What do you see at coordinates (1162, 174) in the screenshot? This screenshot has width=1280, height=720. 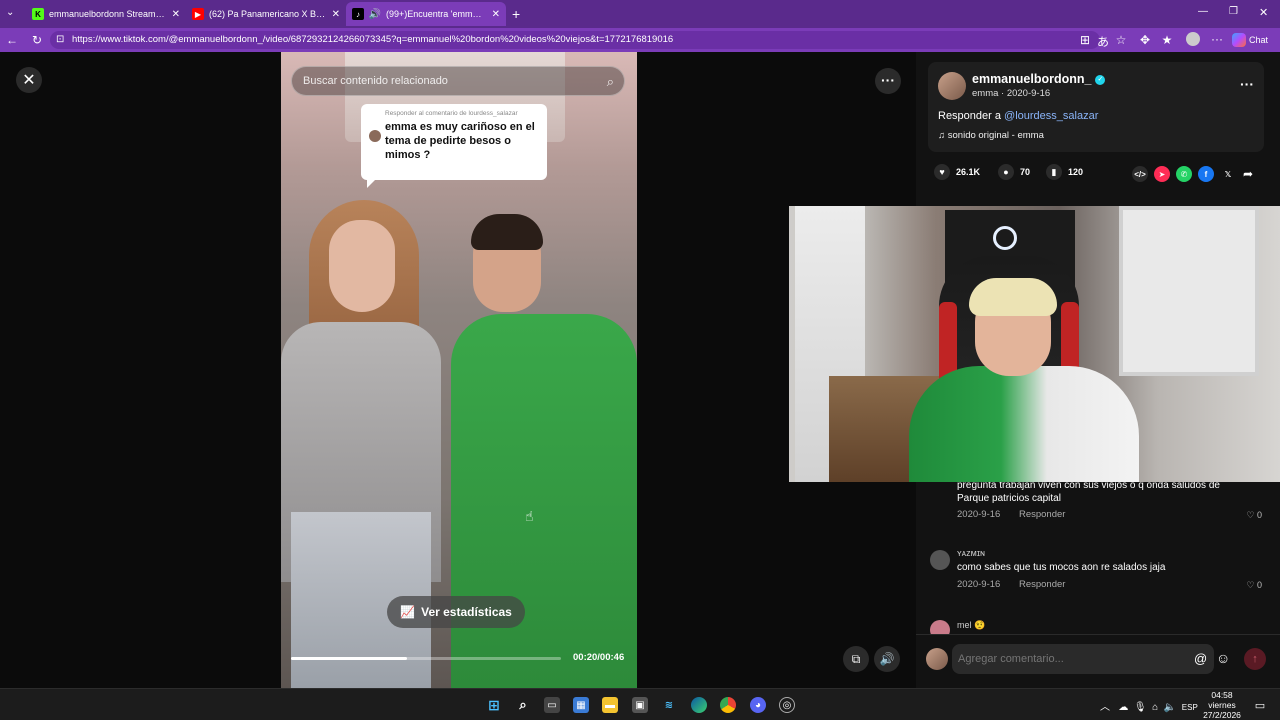 I see `send-friend-icon: ➤` at bounding box center [1162, 174].